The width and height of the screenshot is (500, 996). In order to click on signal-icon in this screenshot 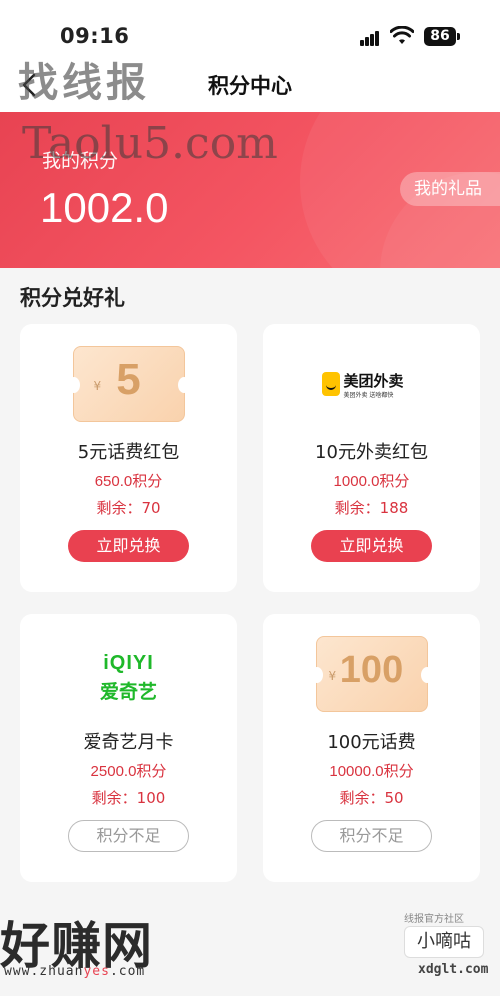, I will do `click(370, 38)`.